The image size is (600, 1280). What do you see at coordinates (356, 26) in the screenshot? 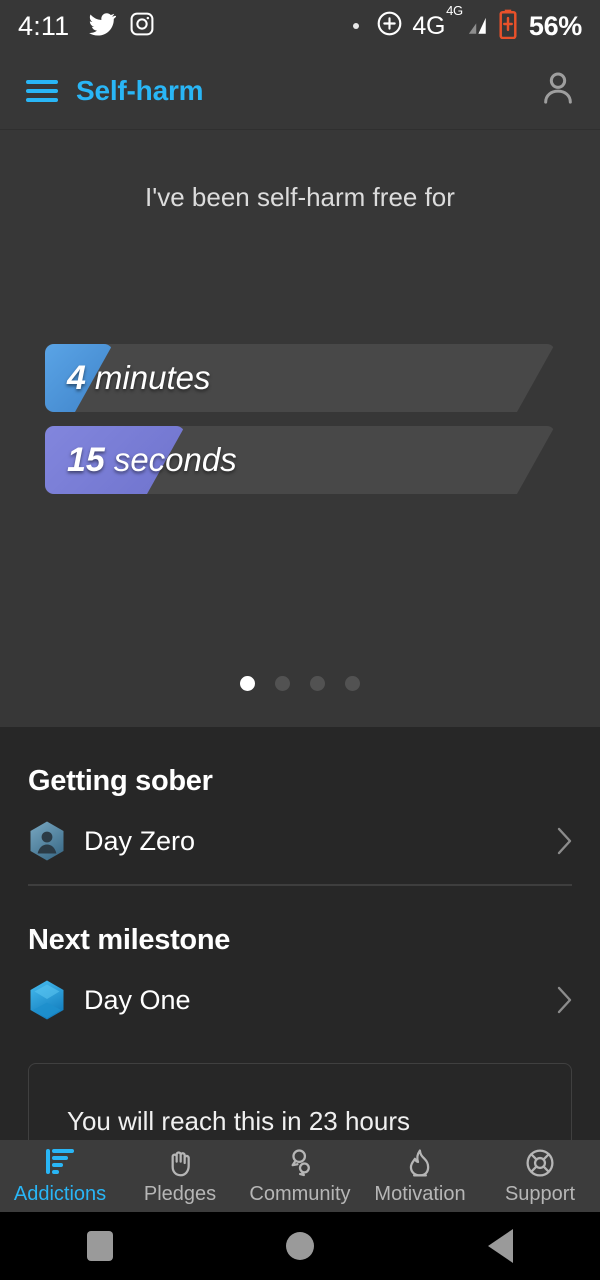
I see `status-separator-dot` at bounding box center [356, 26].